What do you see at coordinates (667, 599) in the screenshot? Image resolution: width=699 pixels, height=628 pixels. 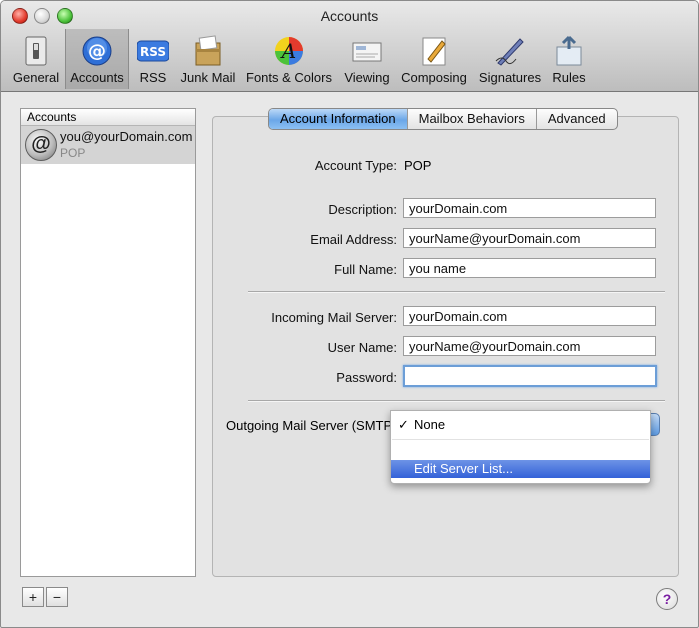 I see `help-button: ?` at bounding box center [667, 599].